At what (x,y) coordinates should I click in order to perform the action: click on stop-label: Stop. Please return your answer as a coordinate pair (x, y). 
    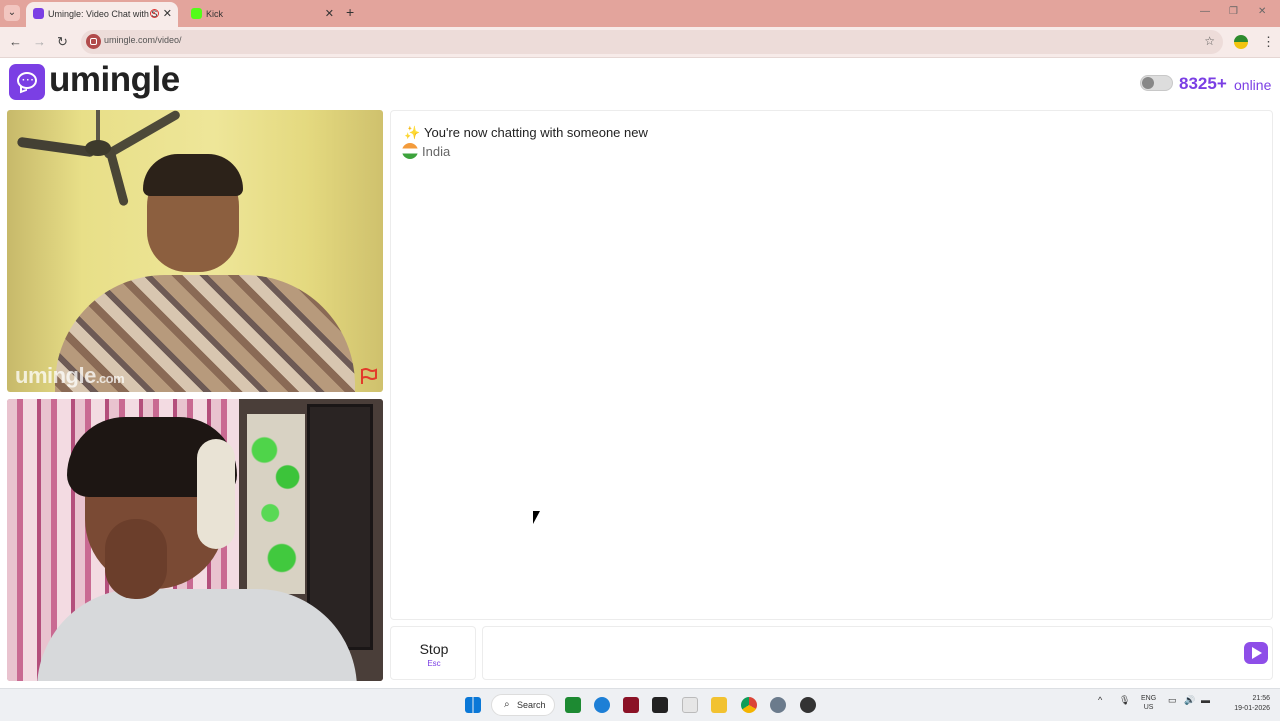
    Looking at the image, I should click on (434, 649).